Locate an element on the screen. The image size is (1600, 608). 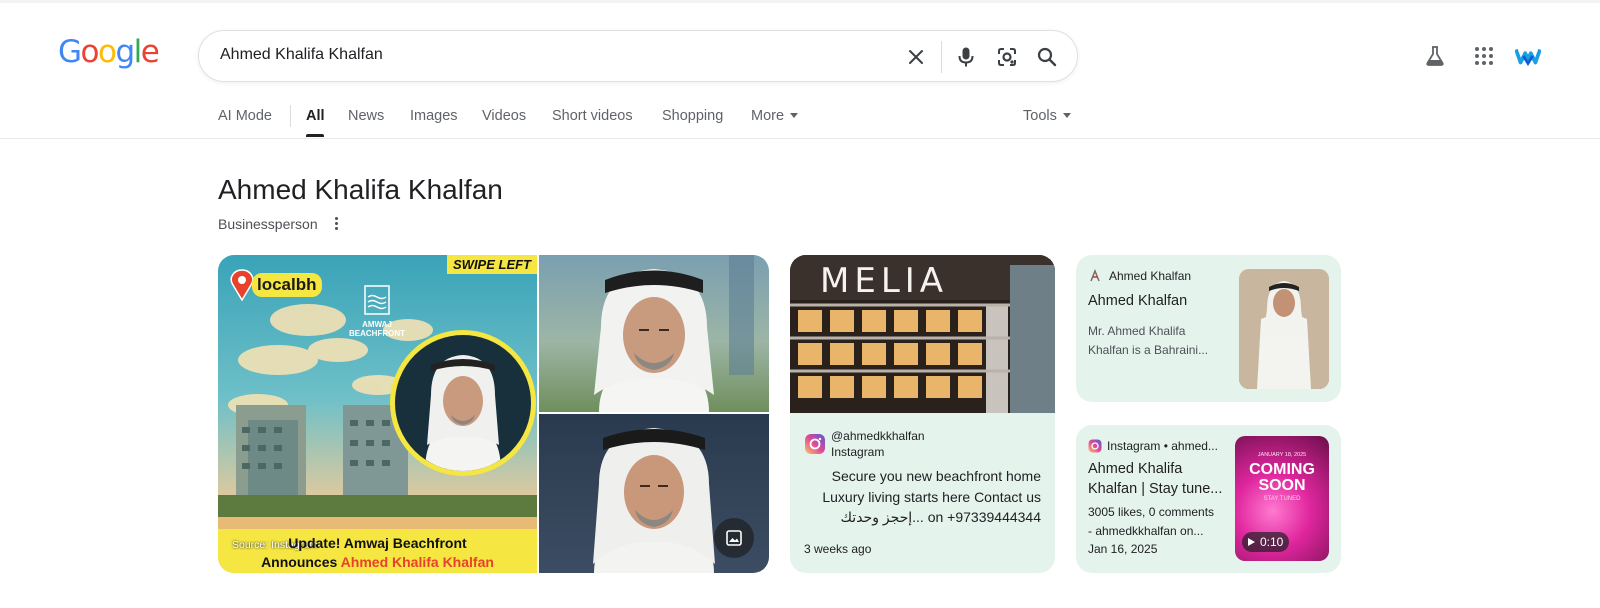
card-source: Ahmed Khalfan is located at coordinates (1150, 276).